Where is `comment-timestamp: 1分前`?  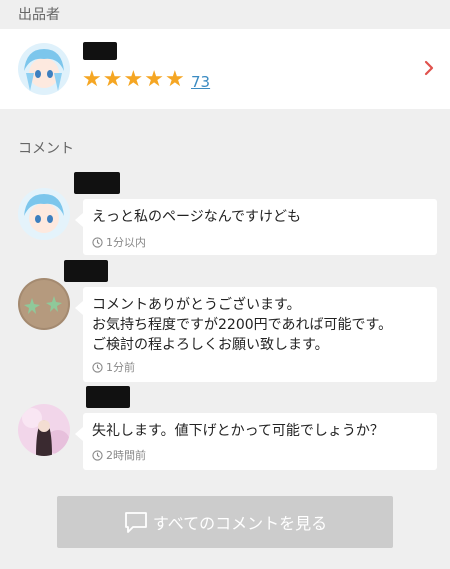 comment-timestamp: 1分前 is located at coordinates (113, 367).